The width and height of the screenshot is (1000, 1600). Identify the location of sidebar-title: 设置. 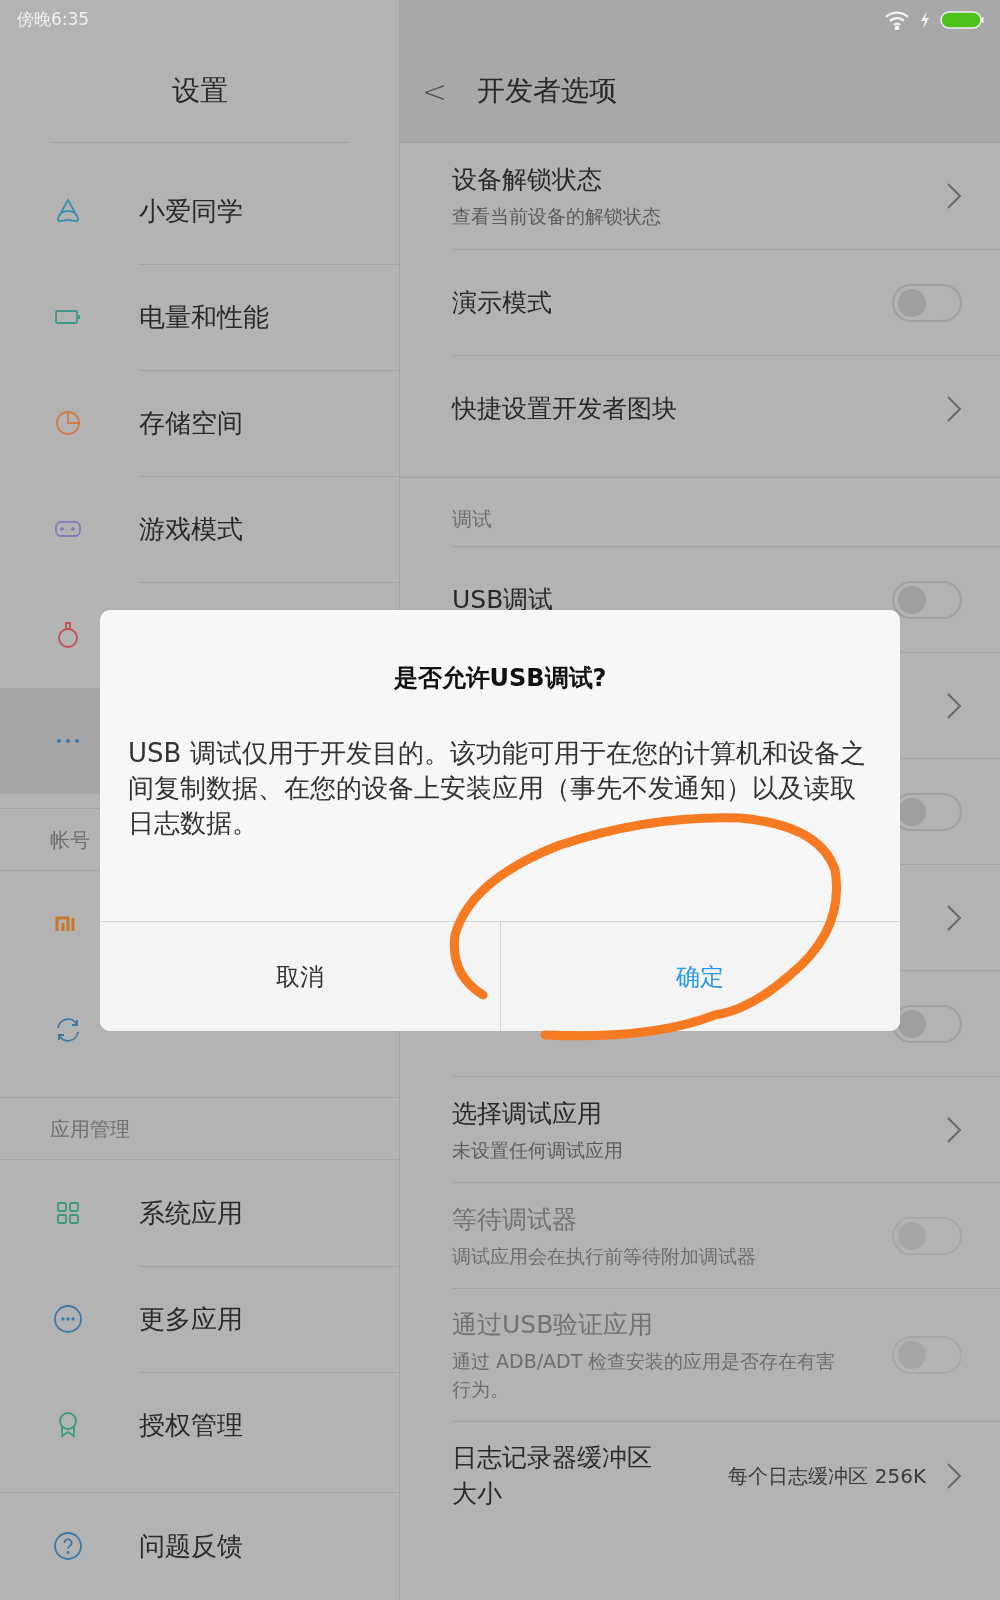
(199, 91).